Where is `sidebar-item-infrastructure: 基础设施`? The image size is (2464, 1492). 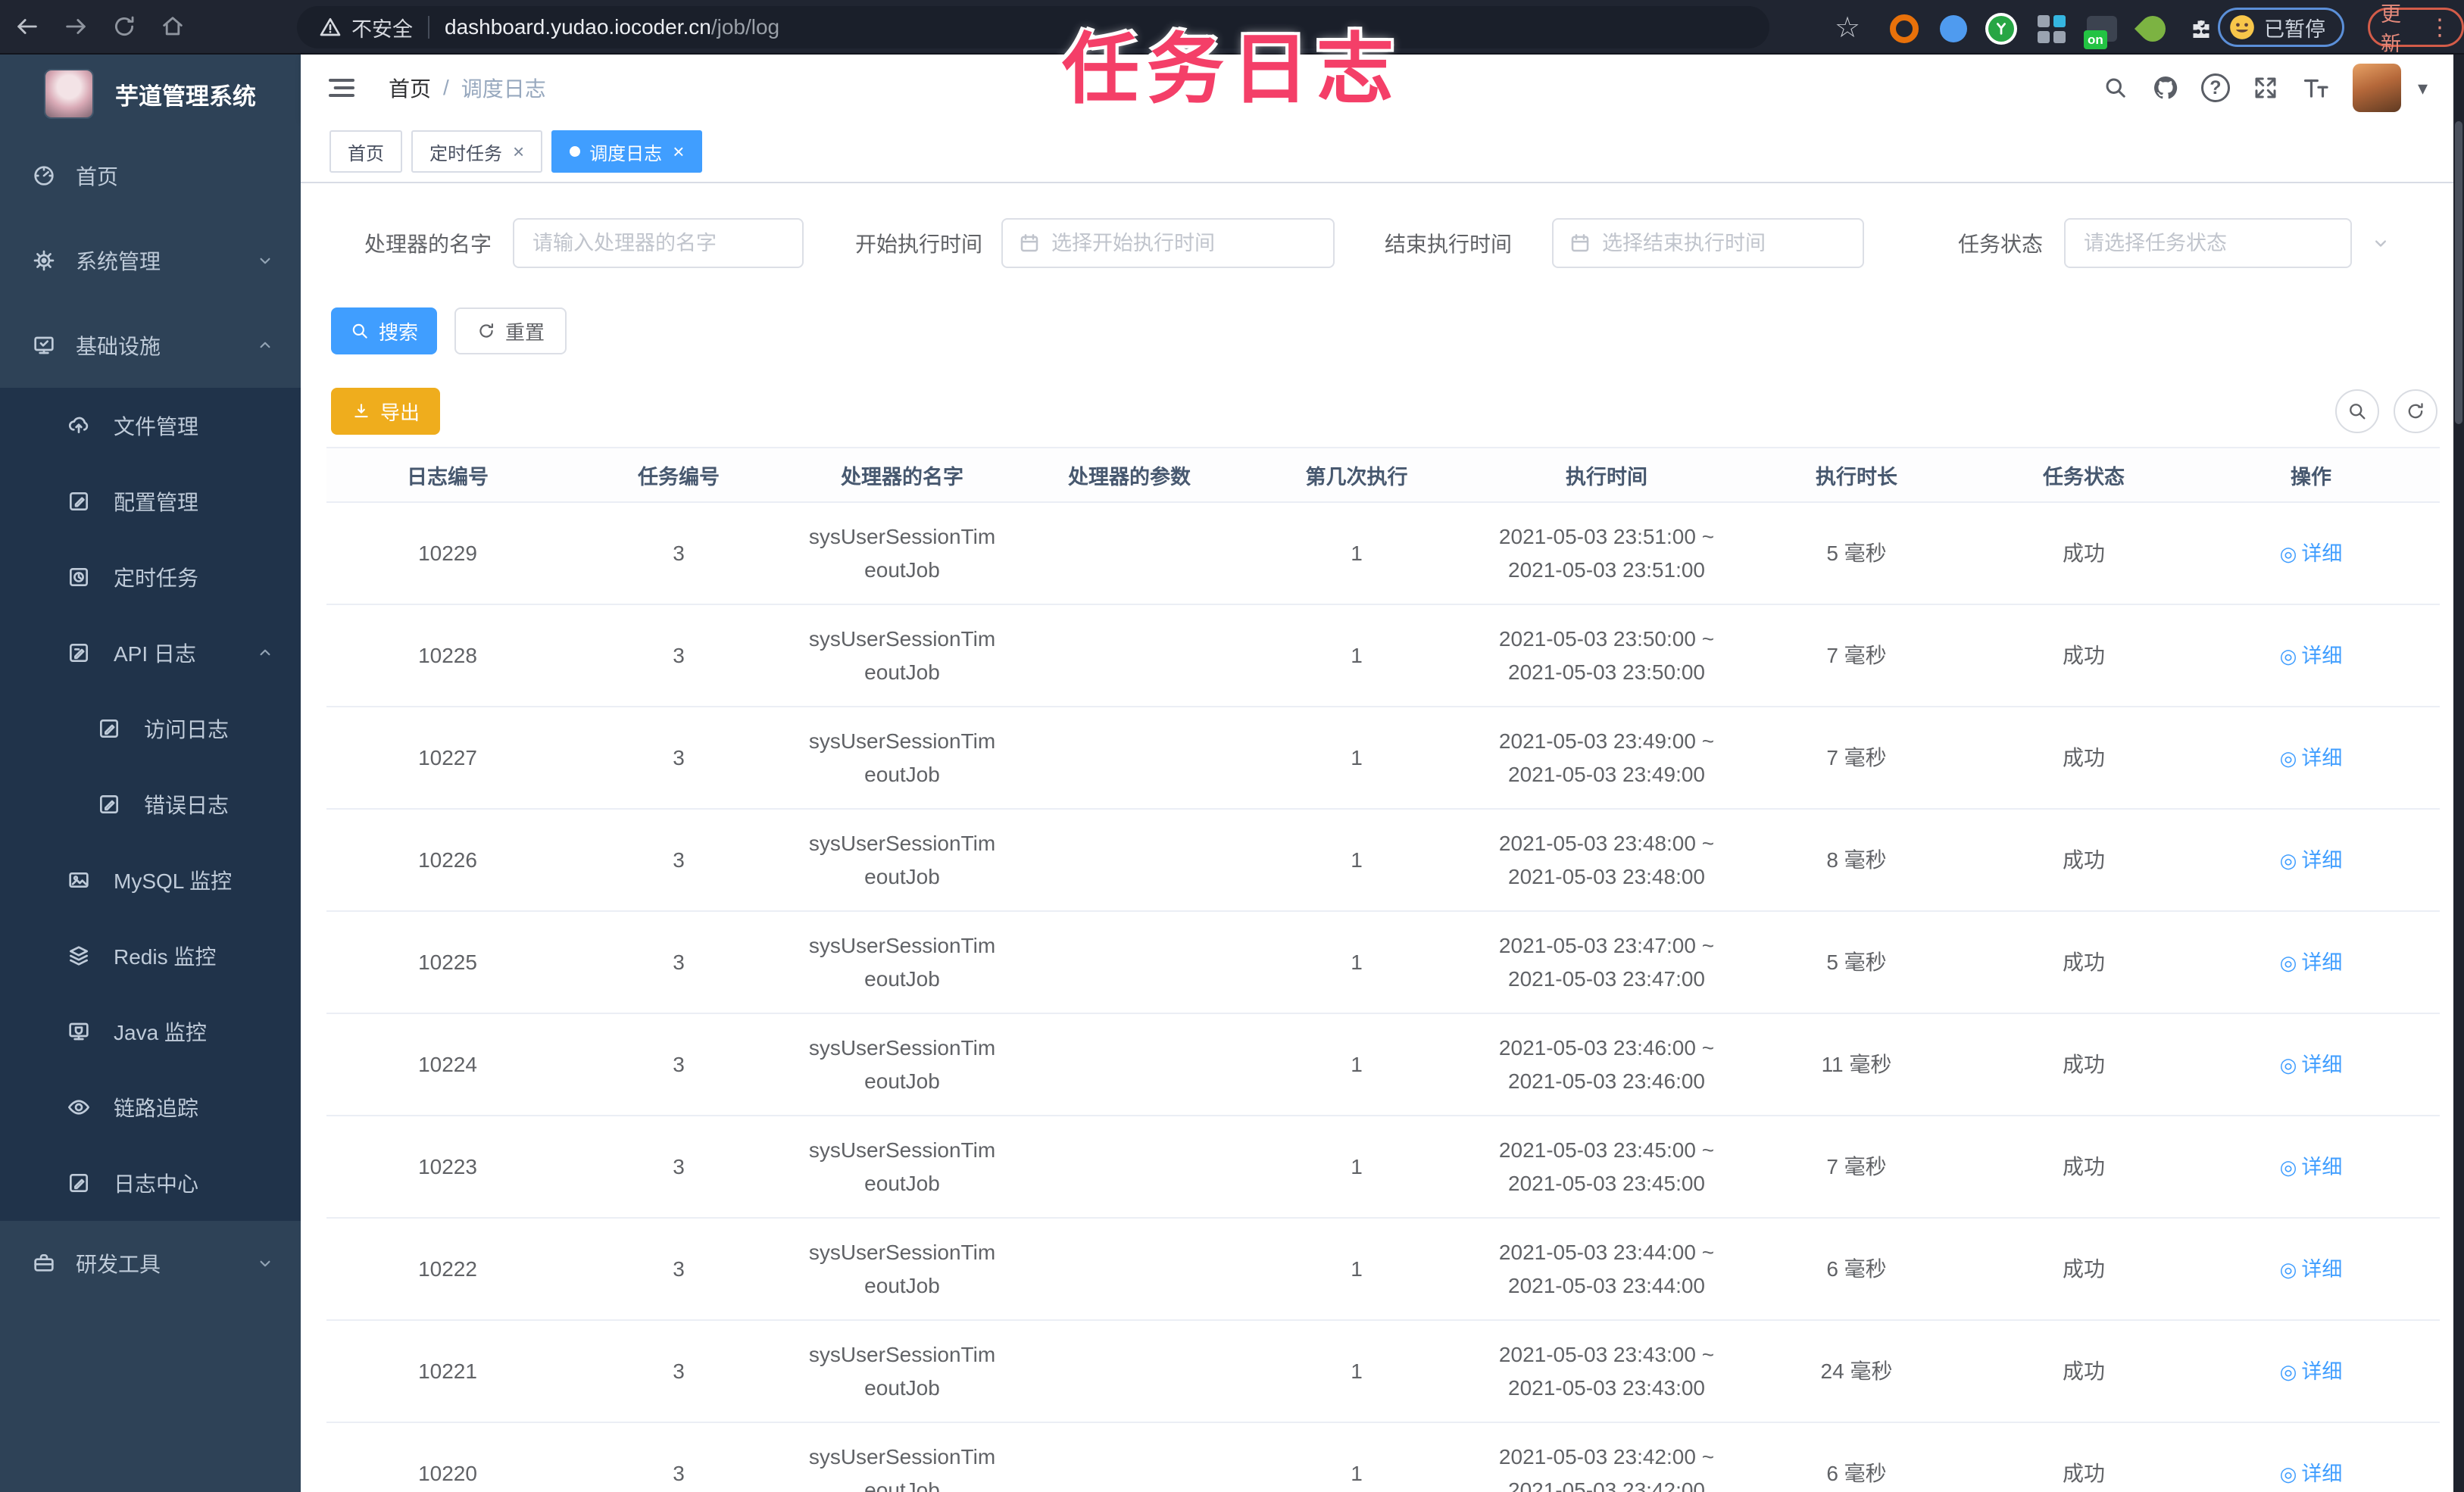
sidebar-item-infrastructure: 基础设施 is located at coordinates (150, 345).